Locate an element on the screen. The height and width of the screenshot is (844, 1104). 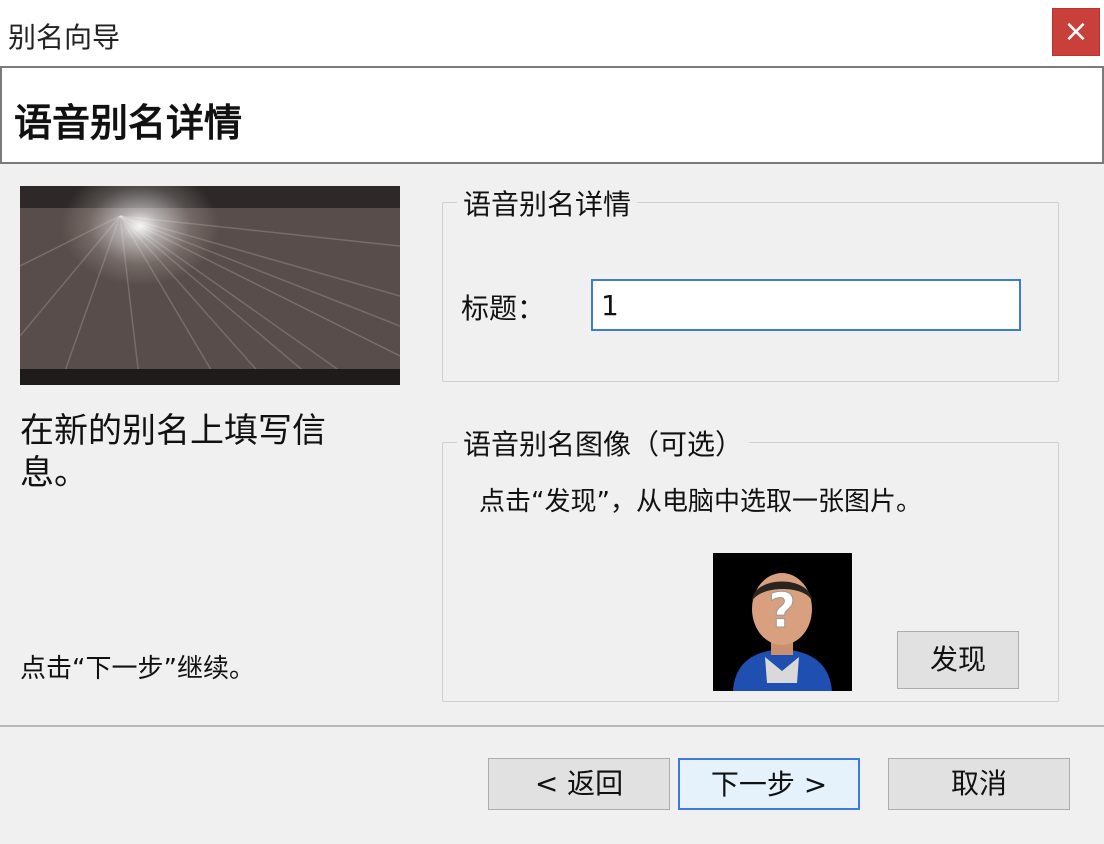
title-label: 标题： is located at coordinates (503, 308).